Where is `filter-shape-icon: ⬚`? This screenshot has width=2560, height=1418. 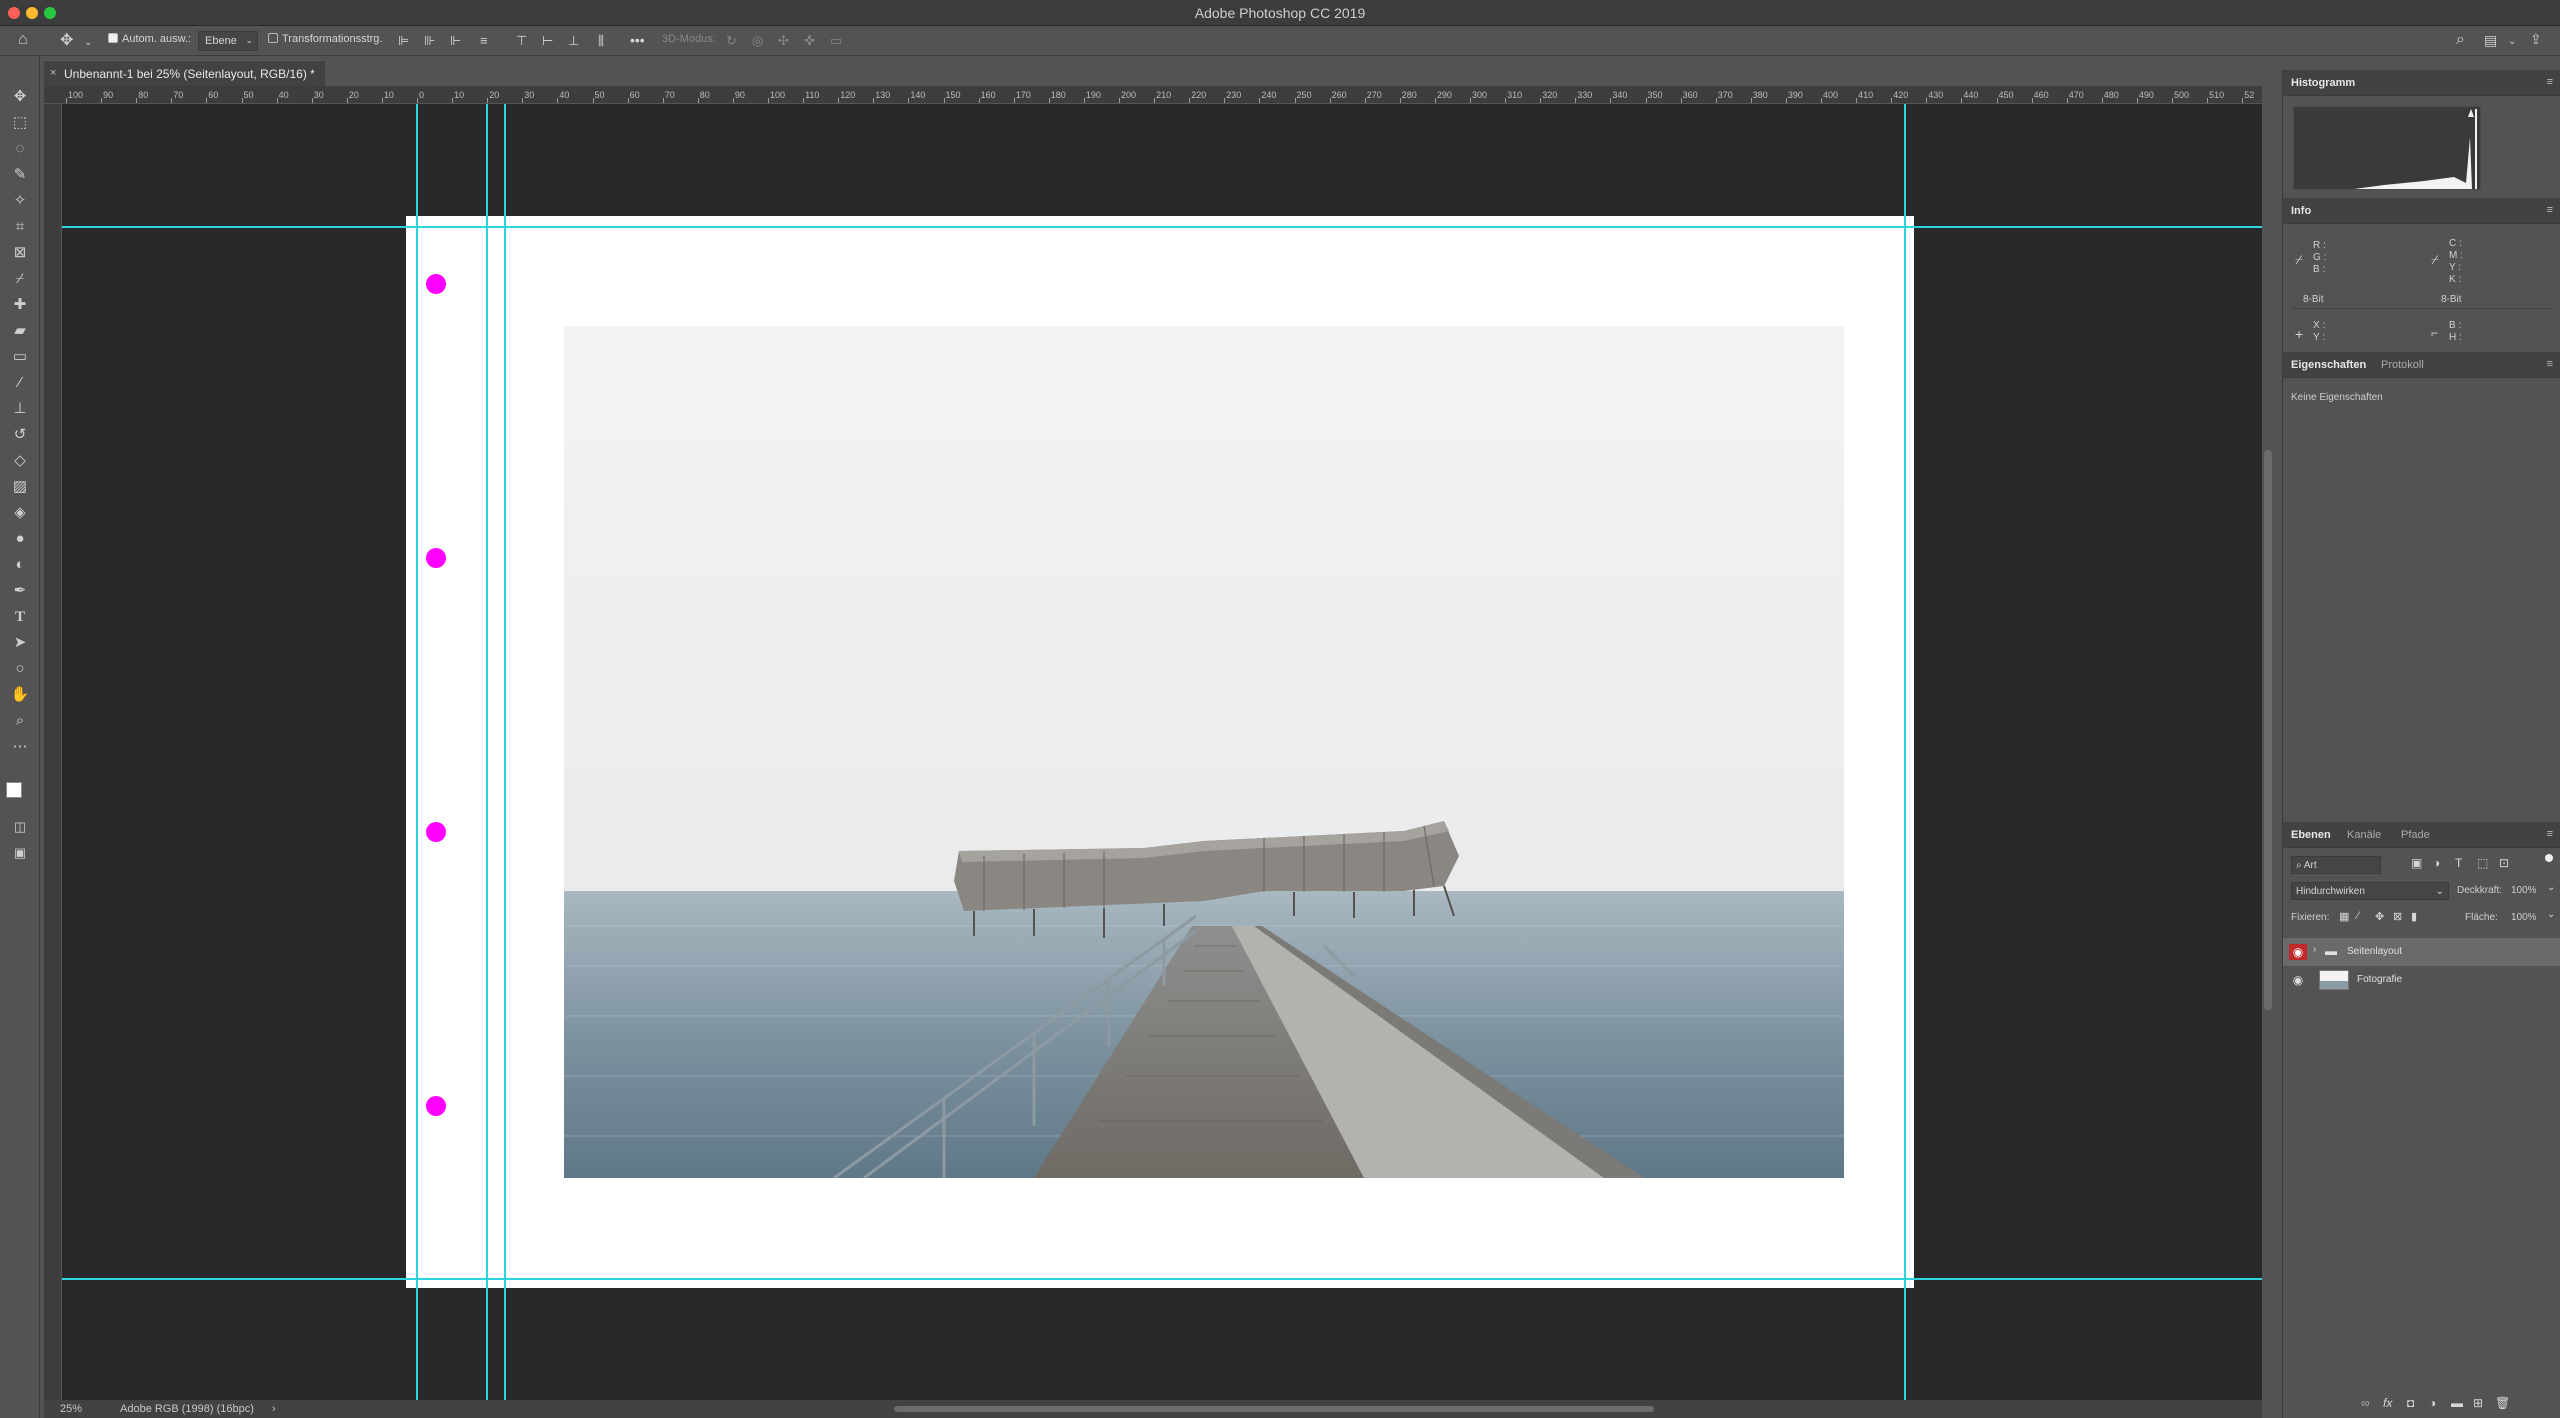
filter-shape-icon: ⬚ is located at coordinates (2482, 863).